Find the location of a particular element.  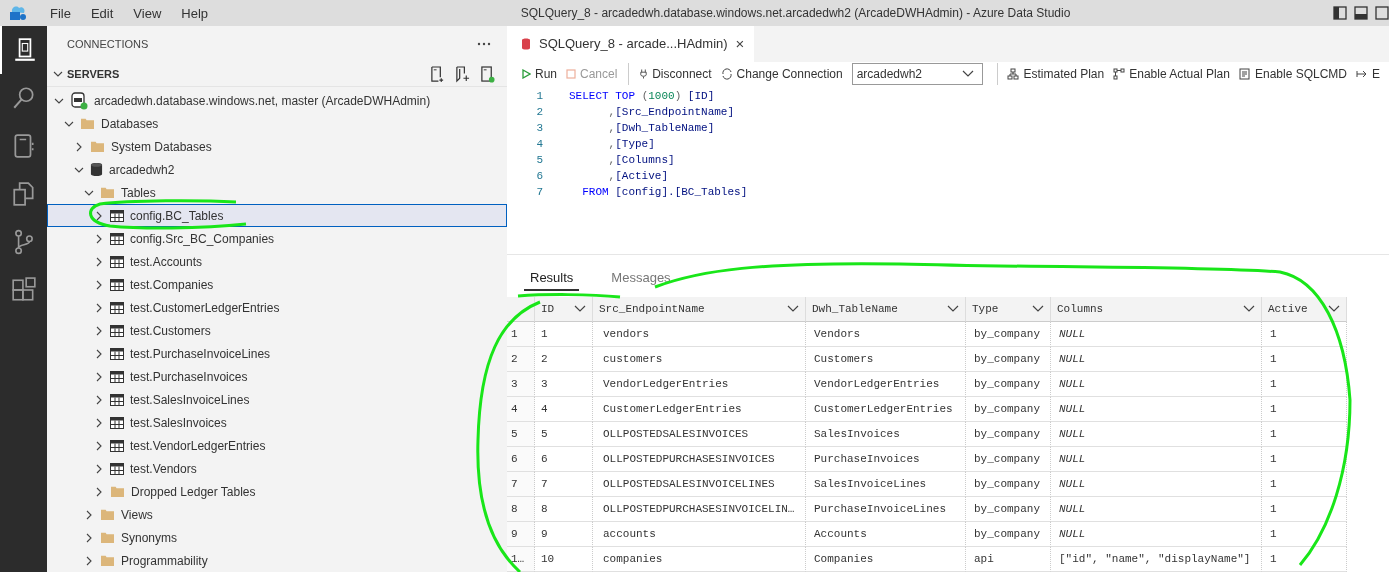

tree-item: arcadedwh.database.windows.net, master (ArcadeDWHAdmin) is located at coordinates (277, 100).